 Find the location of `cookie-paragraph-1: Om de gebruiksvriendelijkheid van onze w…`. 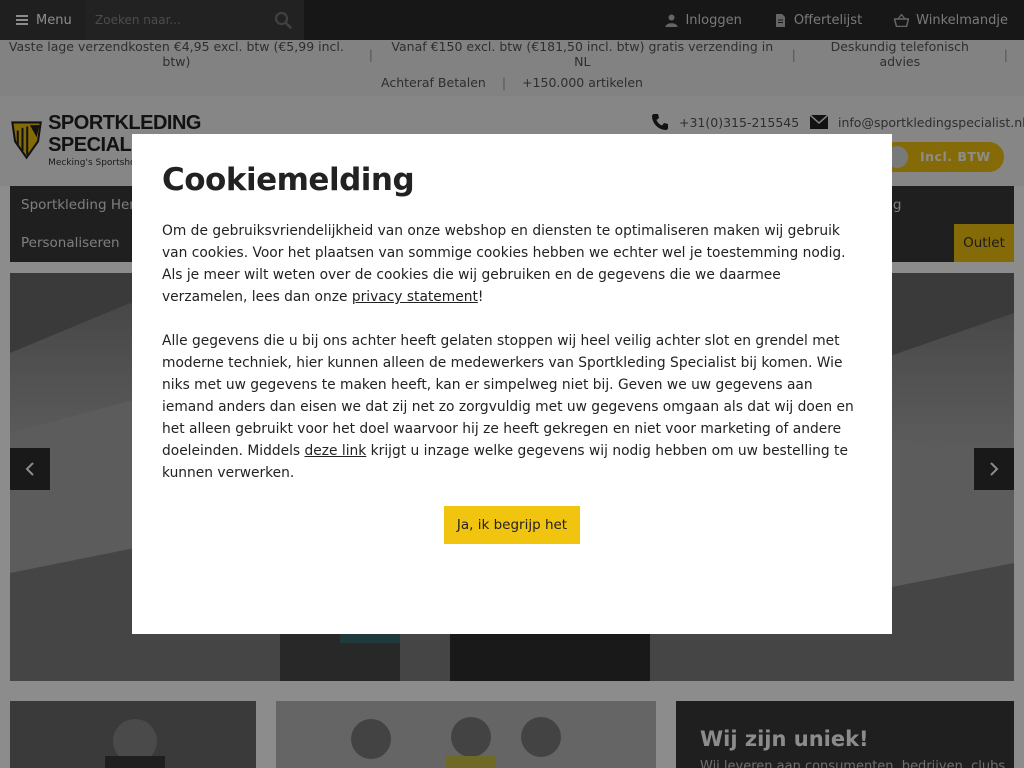

cookie-paragraph-1: Om de gebruiksvriendelijkheid van onze w… is located at coordinates (512, 264).